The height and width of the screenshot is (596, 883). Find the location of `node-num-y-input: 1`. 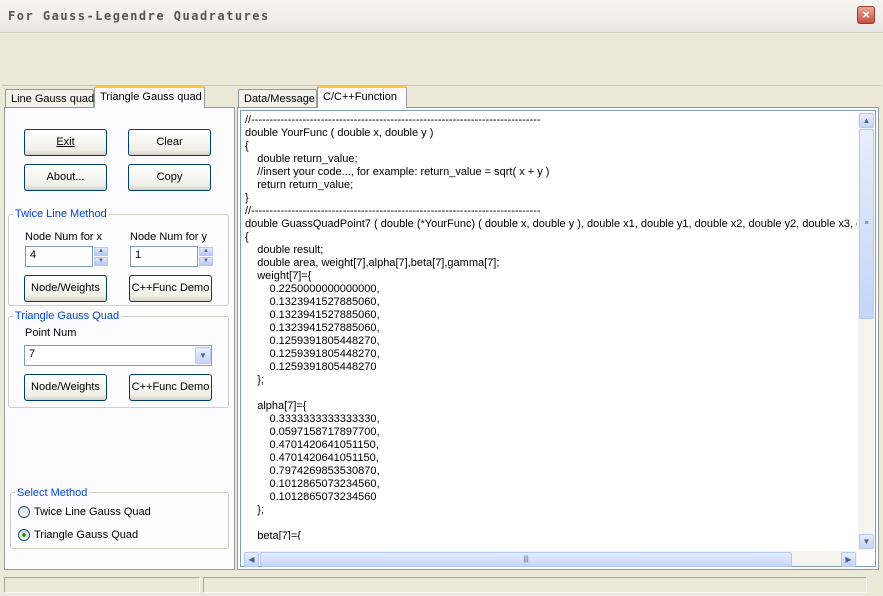

node-num-y-input: 1 is located at coordinates (164, 256).